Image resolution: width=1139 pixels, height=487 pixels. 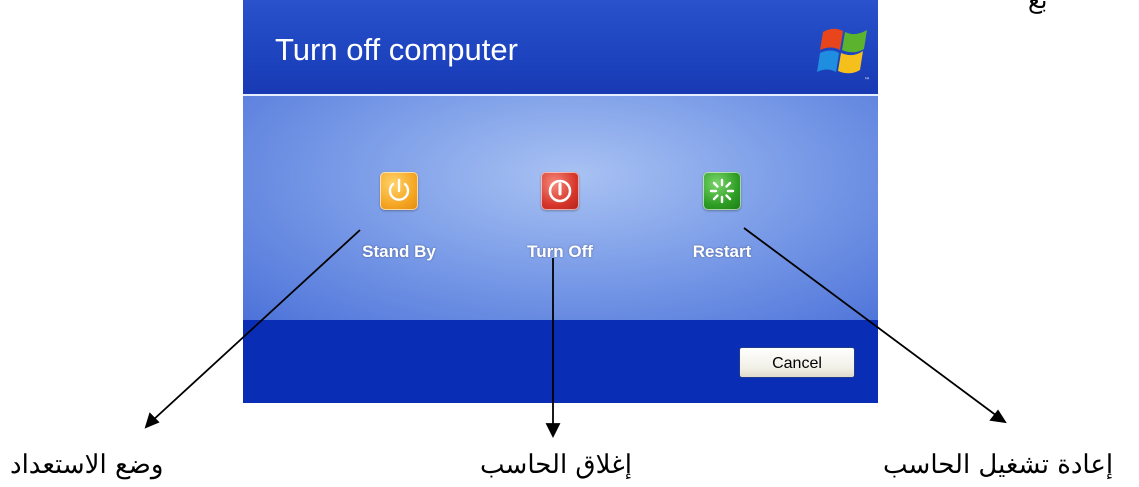 I want to click on dialog-title: Turn off computer, so click(x=396, y=49).